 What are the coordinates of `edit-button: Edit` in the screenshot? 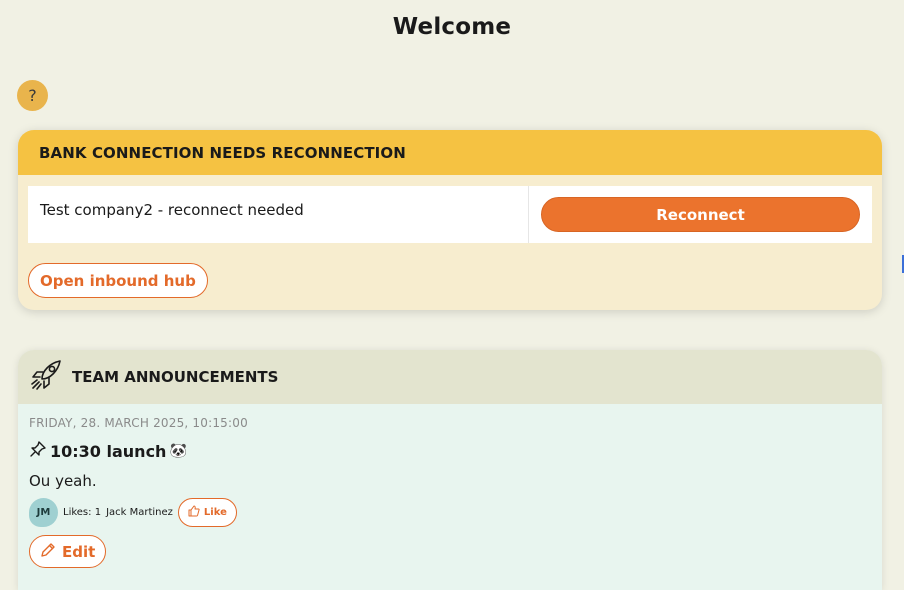 It's located at (68, 551).